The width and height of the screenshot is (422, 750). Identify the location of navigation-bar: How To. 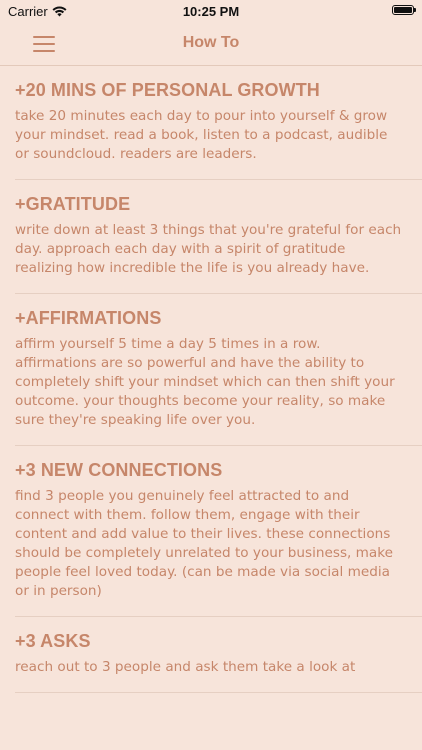
(211, 44).